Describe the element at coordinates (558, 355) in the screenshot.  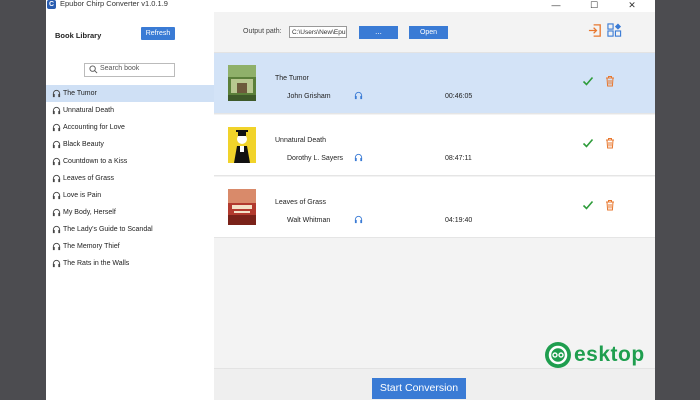
I see `watermark-logo-icon` at that location.